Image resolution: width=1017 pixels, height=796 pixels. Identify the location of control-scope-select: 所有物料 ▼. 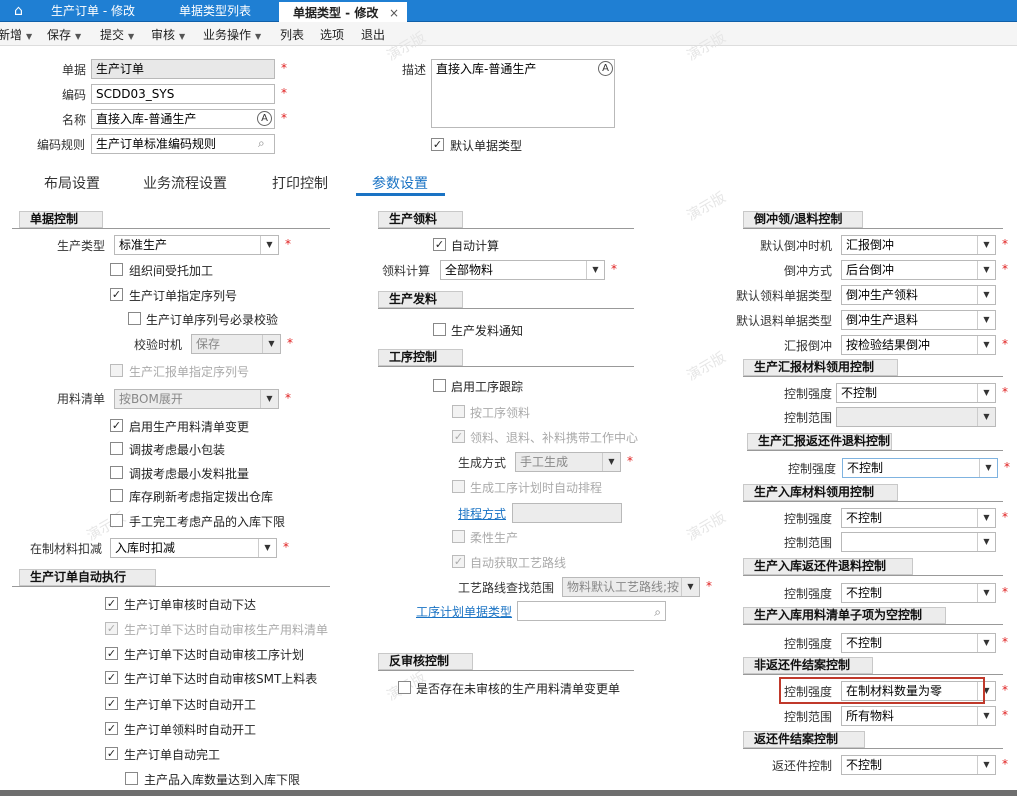
(918, 716).